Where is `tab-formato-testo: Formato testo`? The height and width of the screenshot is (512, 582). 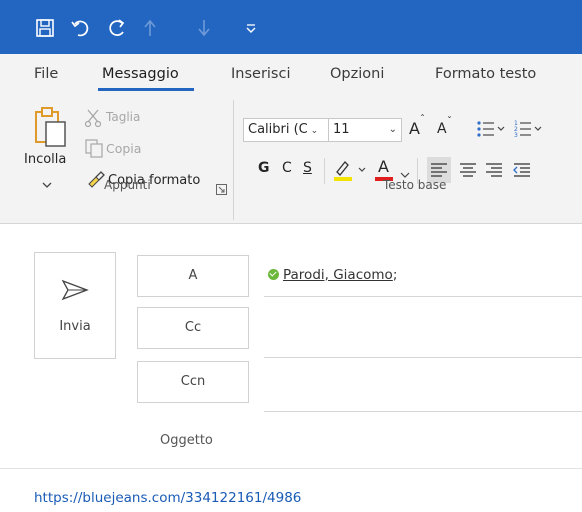 tab-formato-testo: Formato testo is located at coordinates (485, 74).